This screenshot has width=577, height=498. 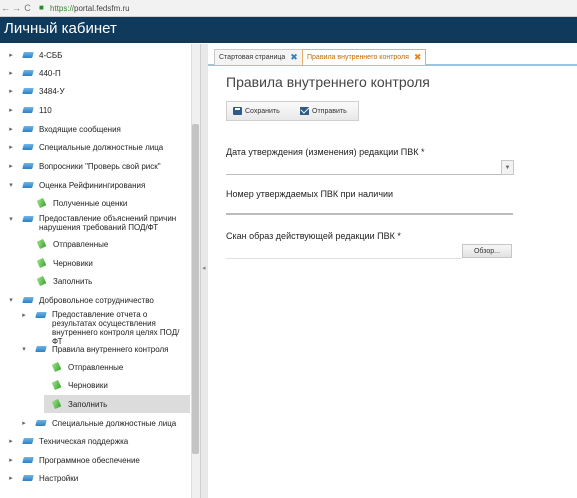 What do you see at coordinates (262, 111) in the screenshot?
I see `save-button-label: Сохранить` at bounding box center [262, 111].